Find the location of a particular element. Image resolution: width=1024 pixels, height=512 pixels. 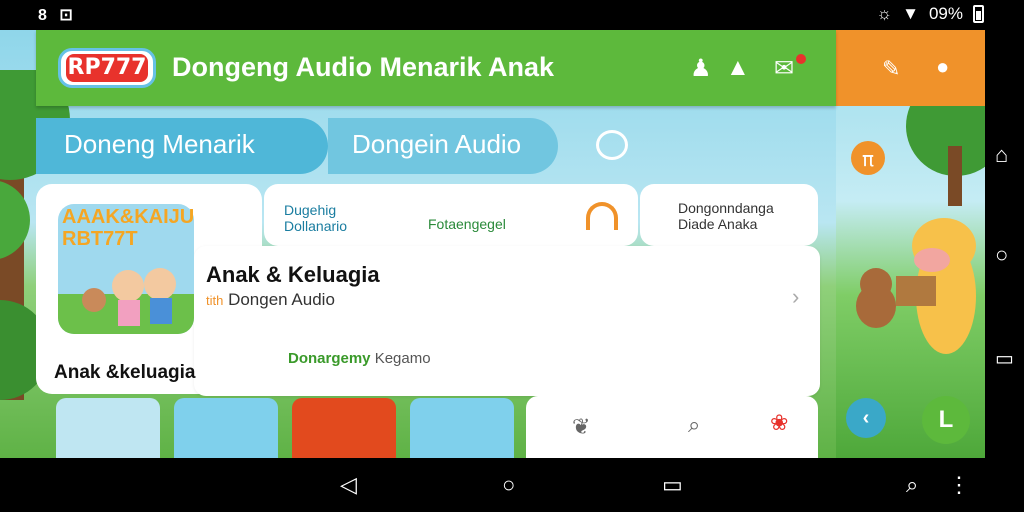

status-bar: 8 ⊡ ☼ ▼ 09% is located at coordinates (512, 15).